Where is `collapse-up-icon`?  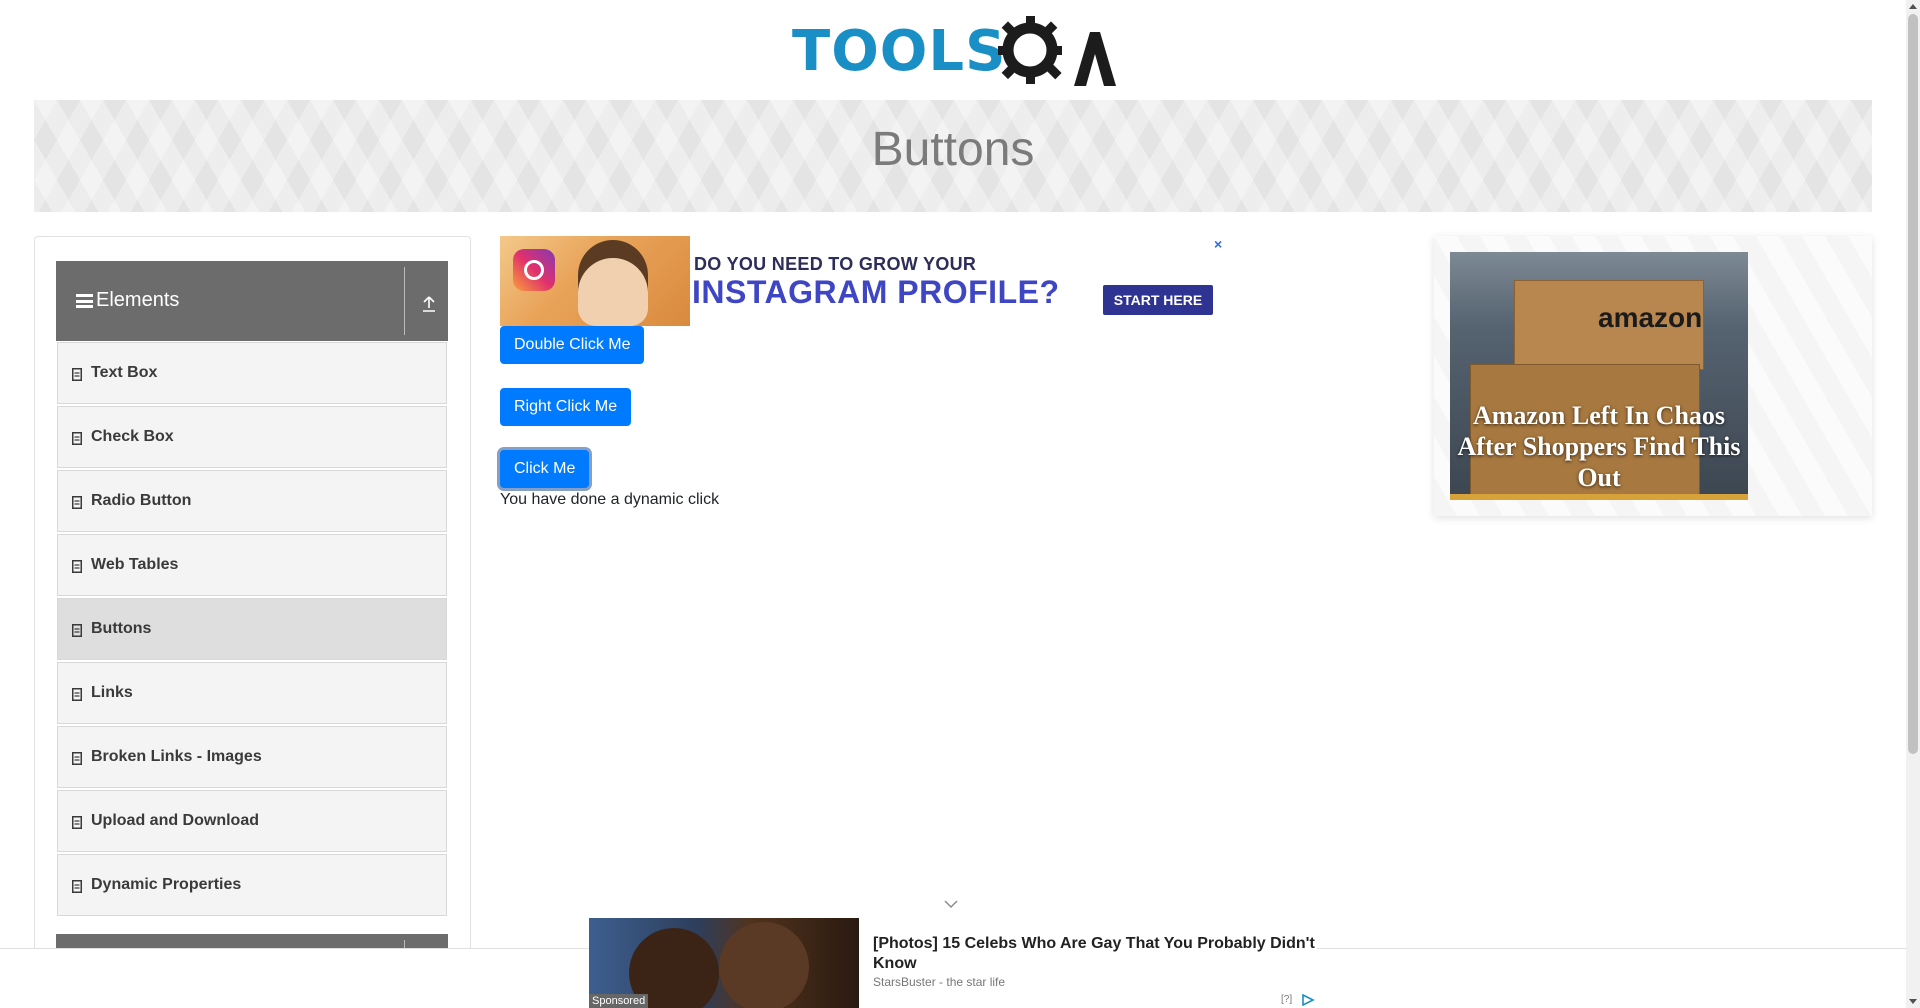 collapse-up-icon is located at coordinates (426, 301).